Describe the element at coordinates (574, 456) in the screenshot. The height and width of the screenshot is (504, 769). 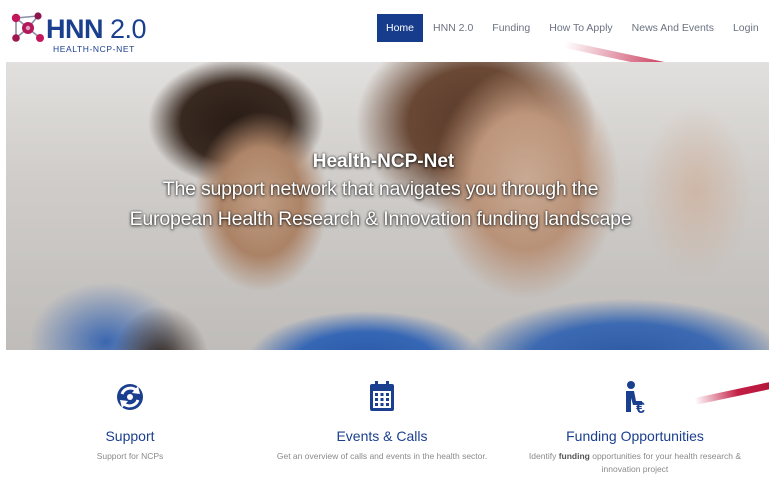
I see `feature-funding-desc-bold: funding` at that location.